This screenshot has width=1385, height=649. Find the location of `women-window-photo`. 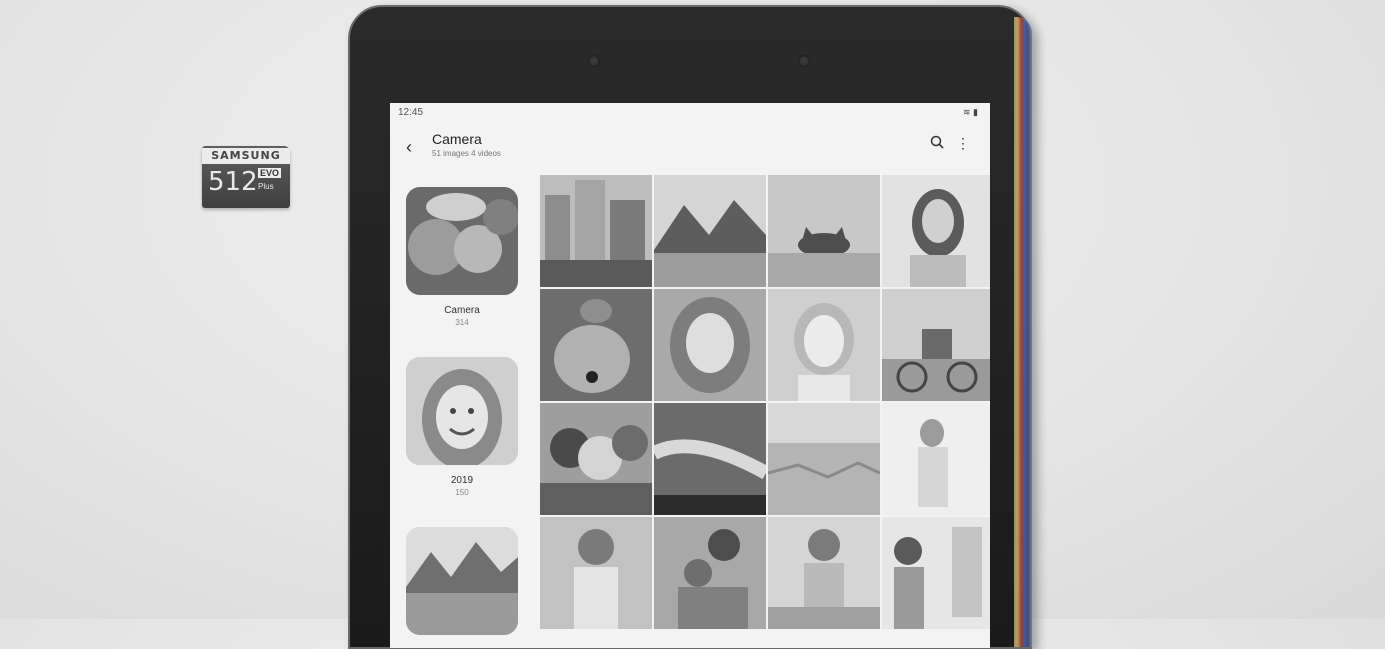

women-window-photo is located at coordinates (936, 573).